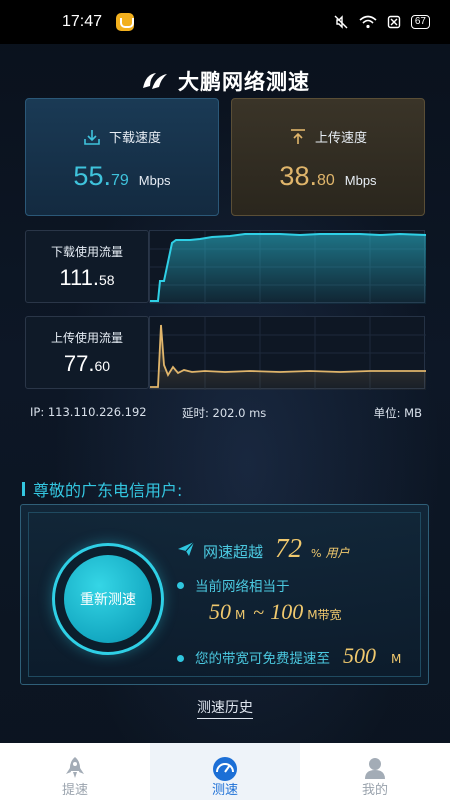 This screenshot has width=450, height=800. What do you see at coordinates (23, 489) in the screenshot?
I see `greeting-accent-bar` at bounding box center [23, 489].